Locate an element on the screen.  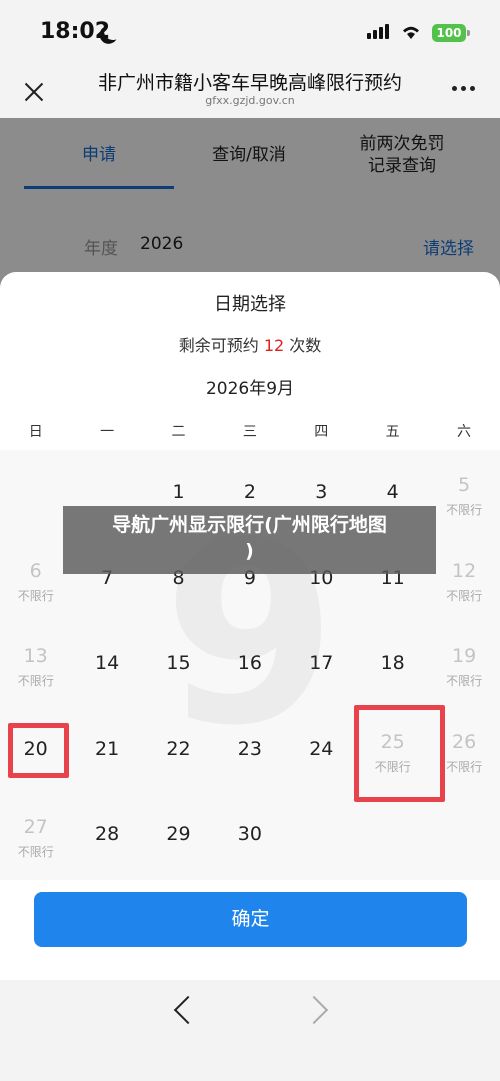
calendar-day: 13 不限行 is located at coordinates (35, 663).